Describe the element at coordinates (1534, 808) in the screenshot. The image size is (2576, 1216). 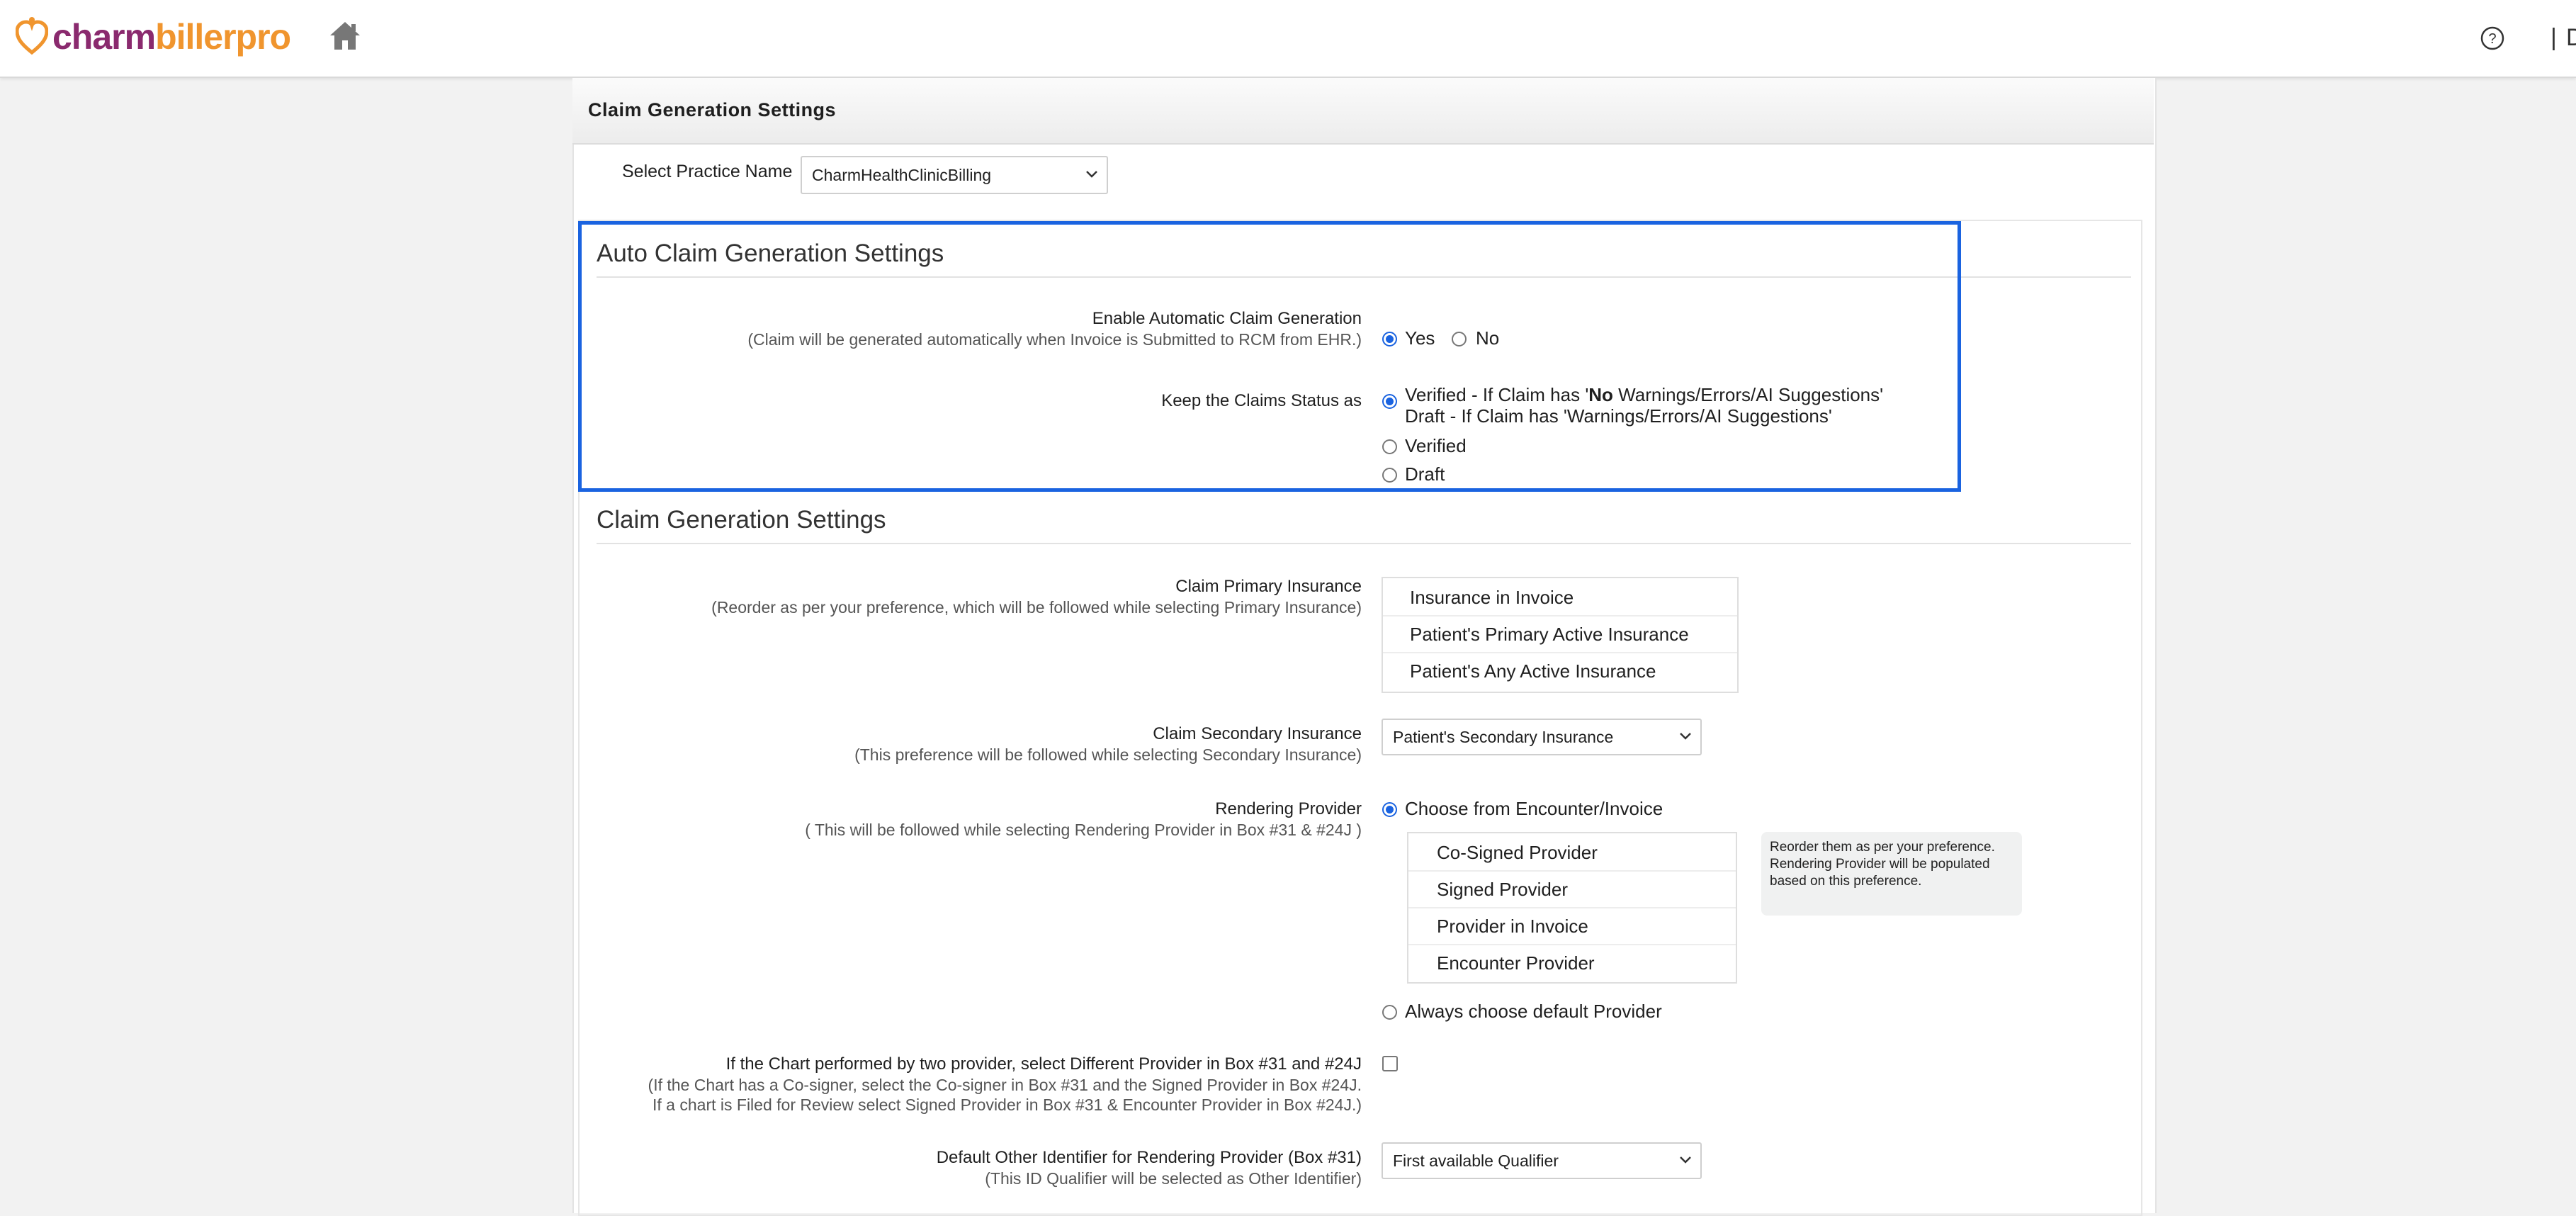
I see `rendering-choose-label: Choose from Encounter/Invoice` at that location.